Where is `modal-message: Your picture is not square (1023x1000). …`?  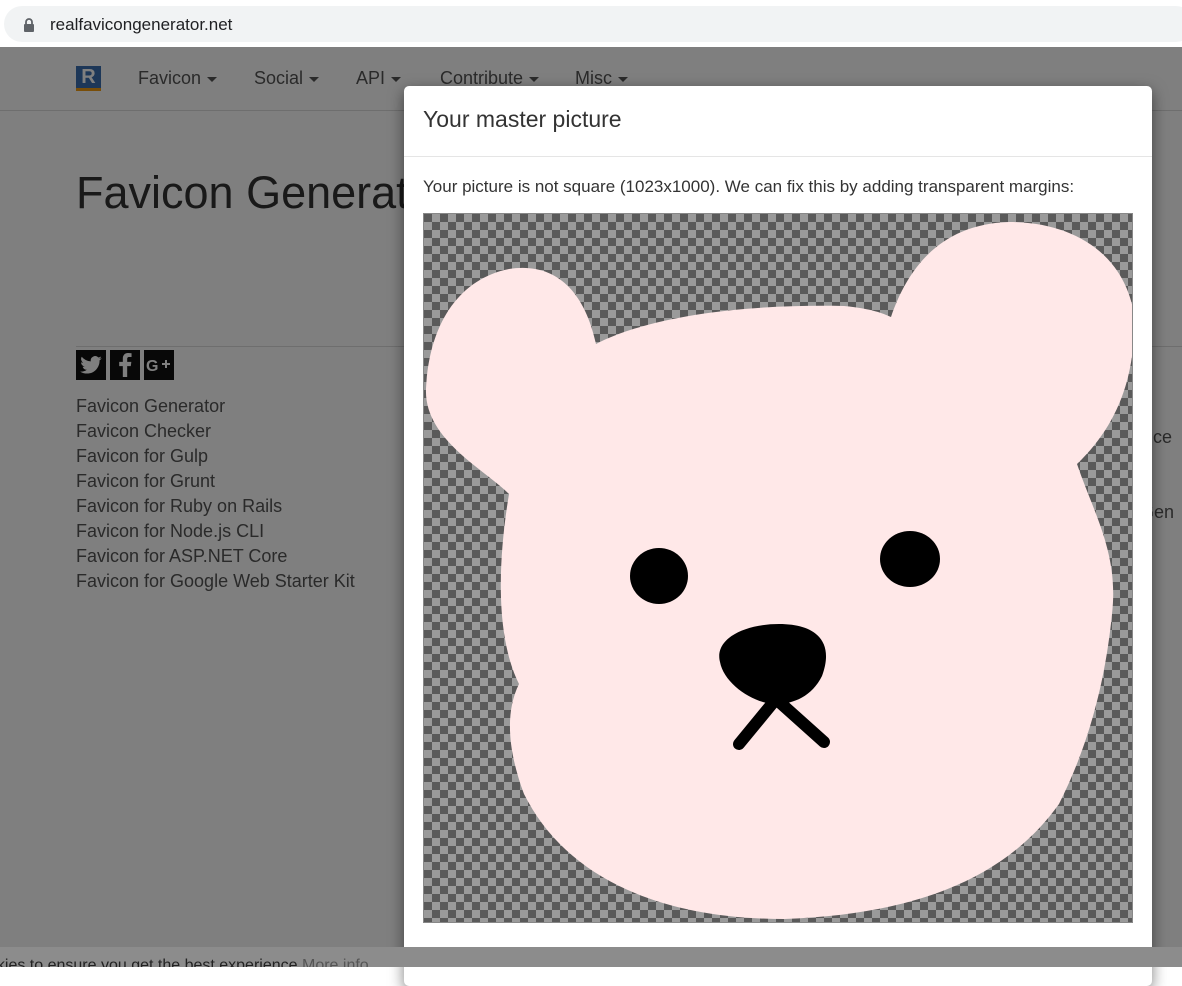
modal-message: Your picture is not square (1023x1000). … is located at coordinates (749, 186).